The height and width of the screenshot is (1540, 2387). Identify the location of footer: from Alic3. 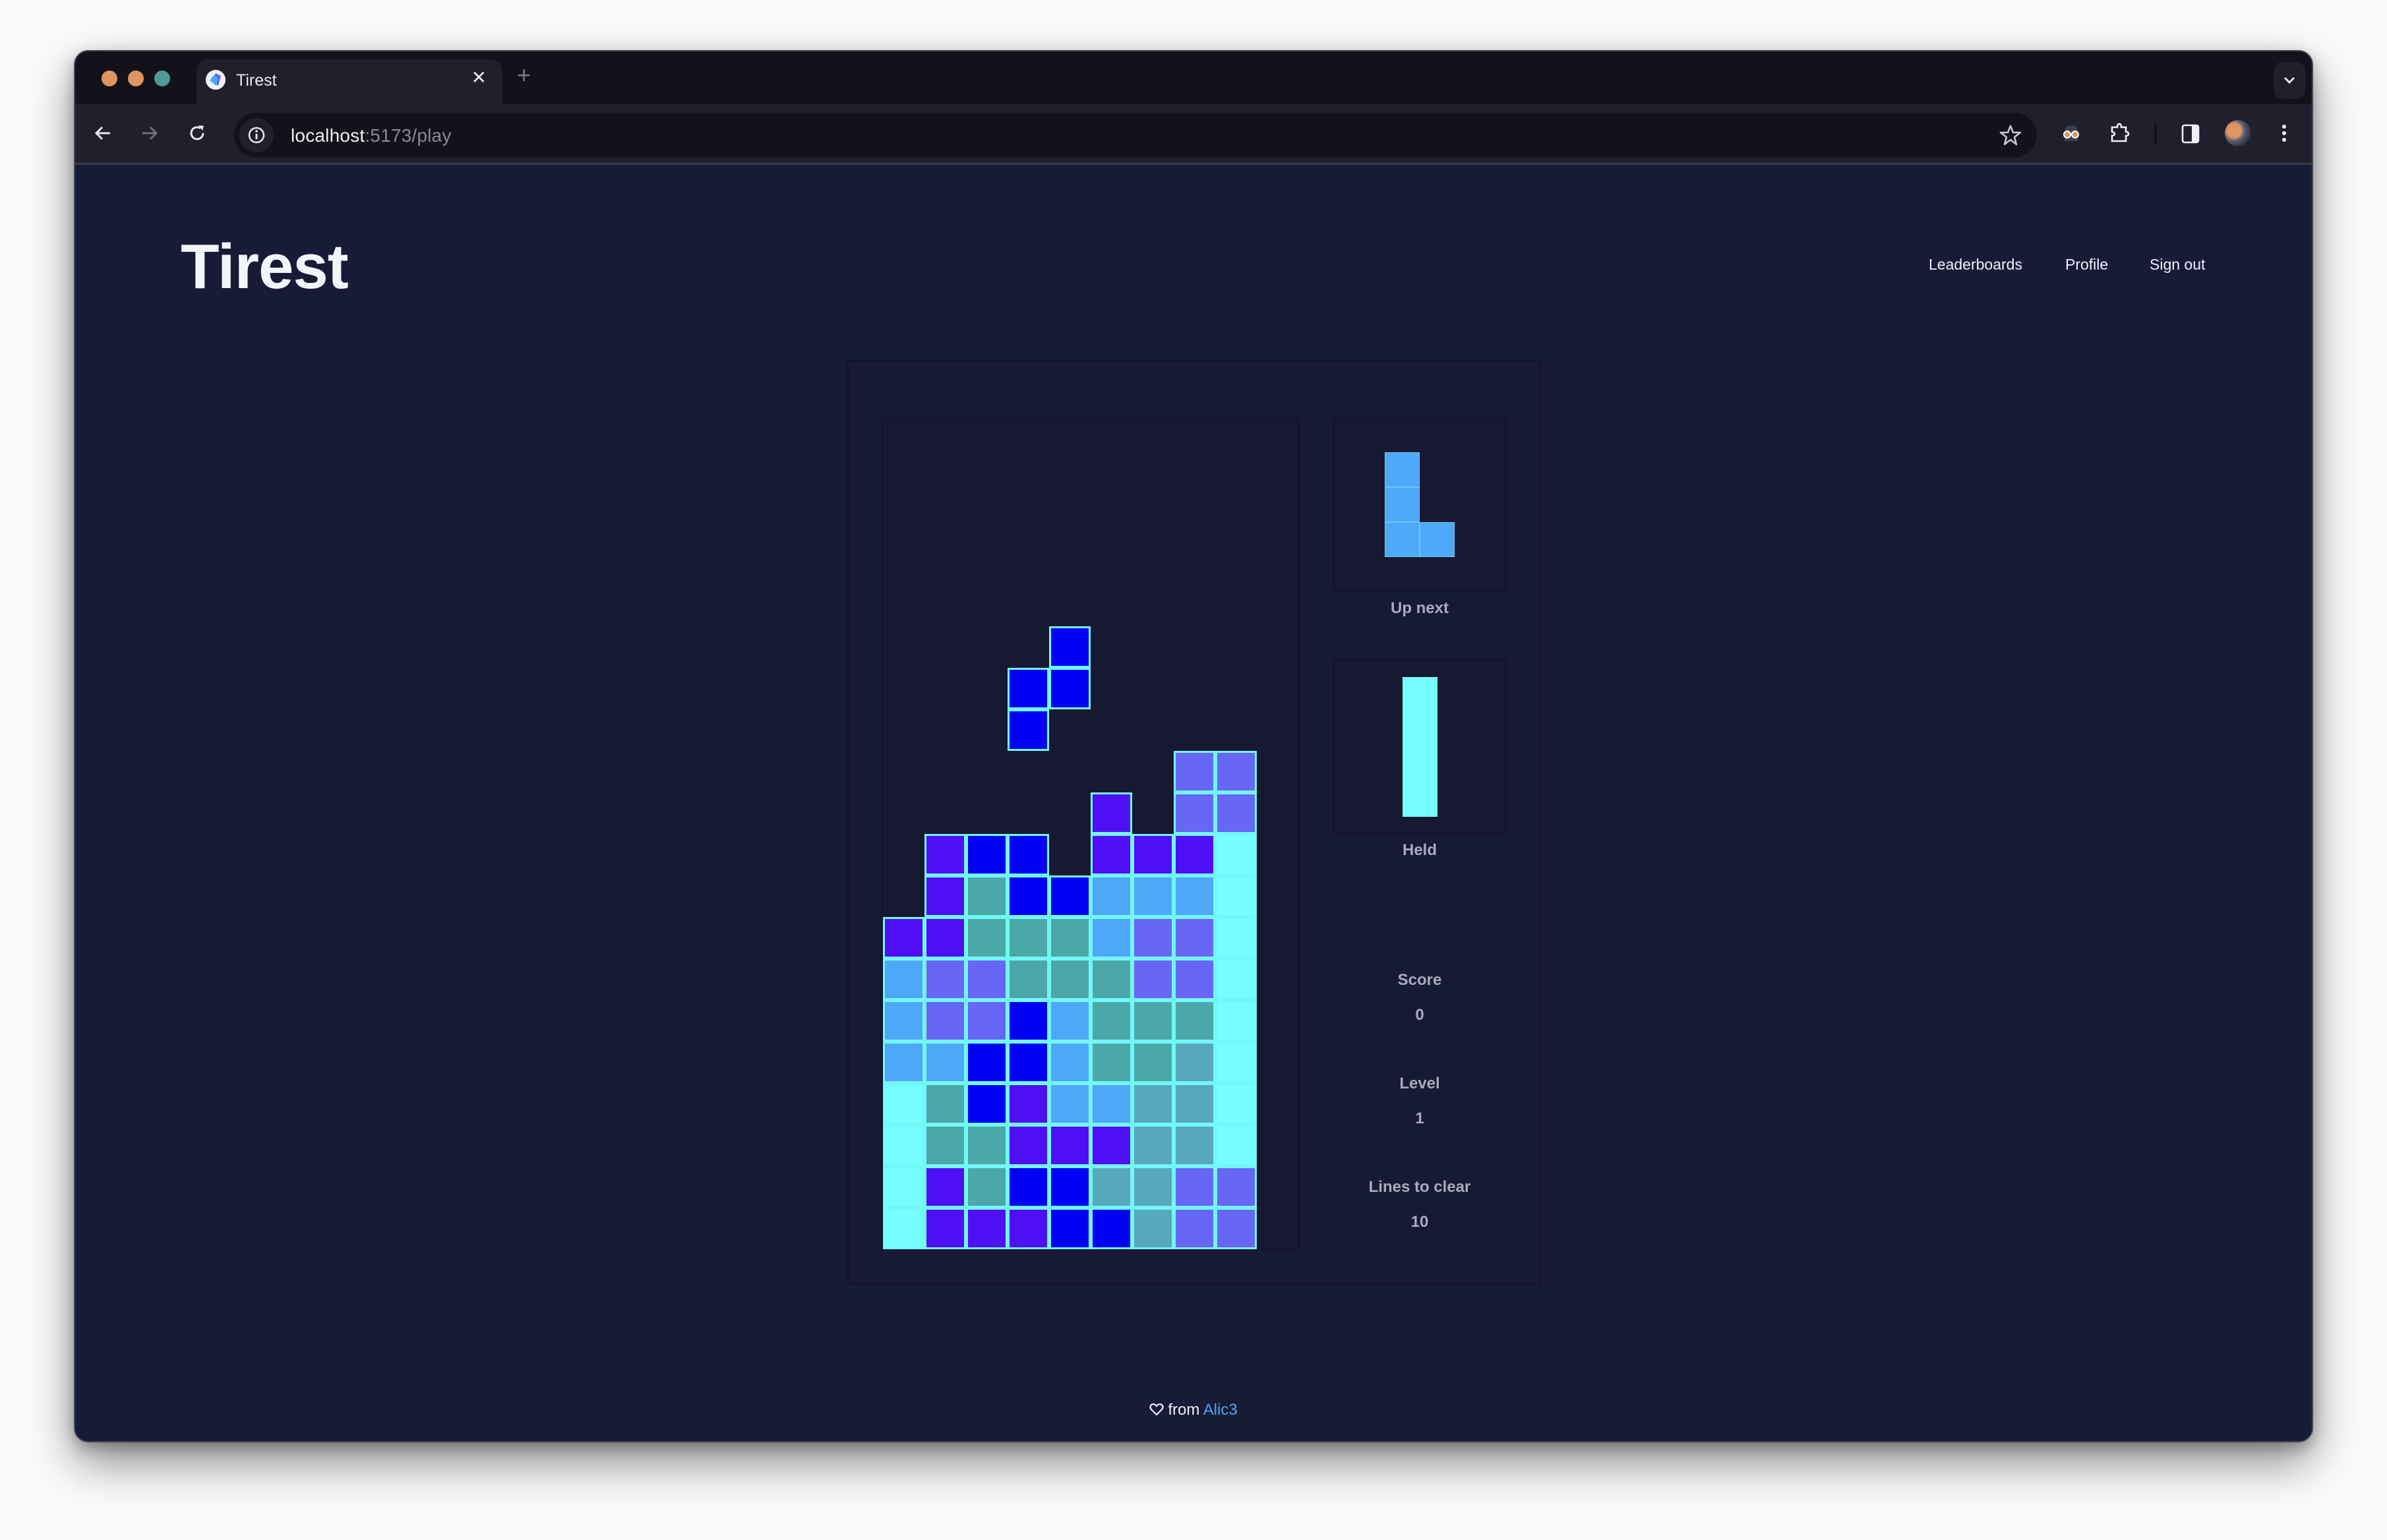
(1193, 1410).